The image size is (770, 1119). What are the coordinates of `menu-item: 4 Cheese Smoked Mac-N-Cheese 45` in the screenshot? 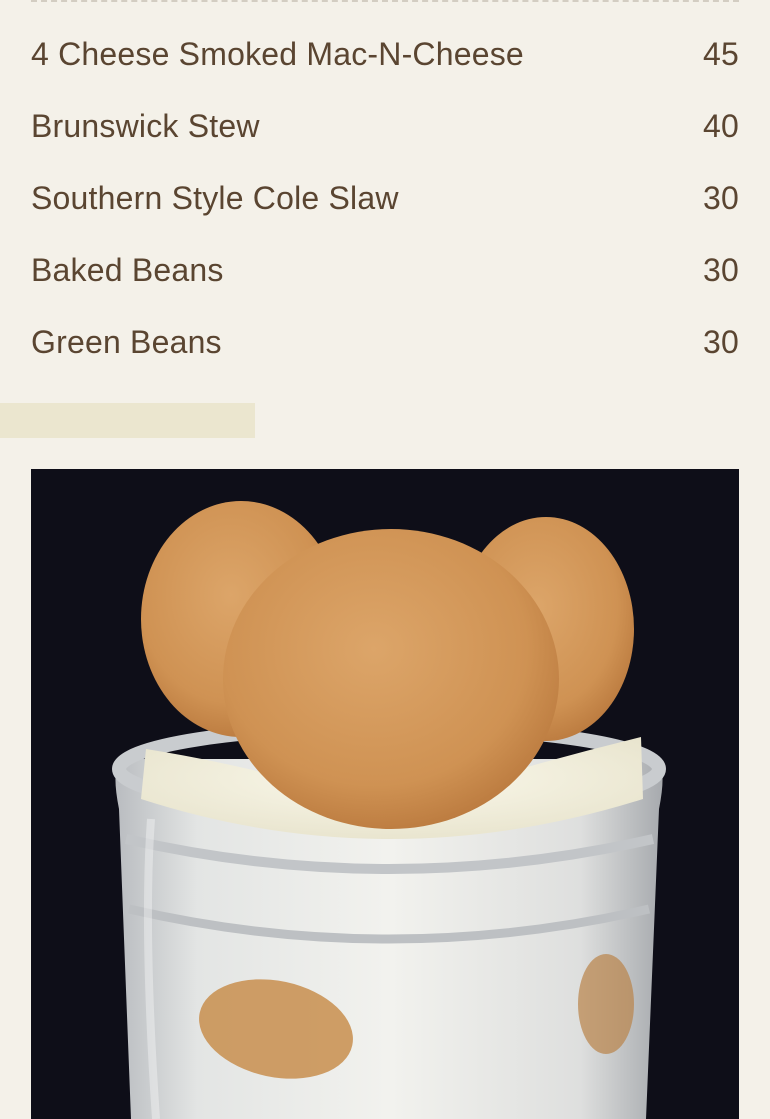 It's located at (385, 54).